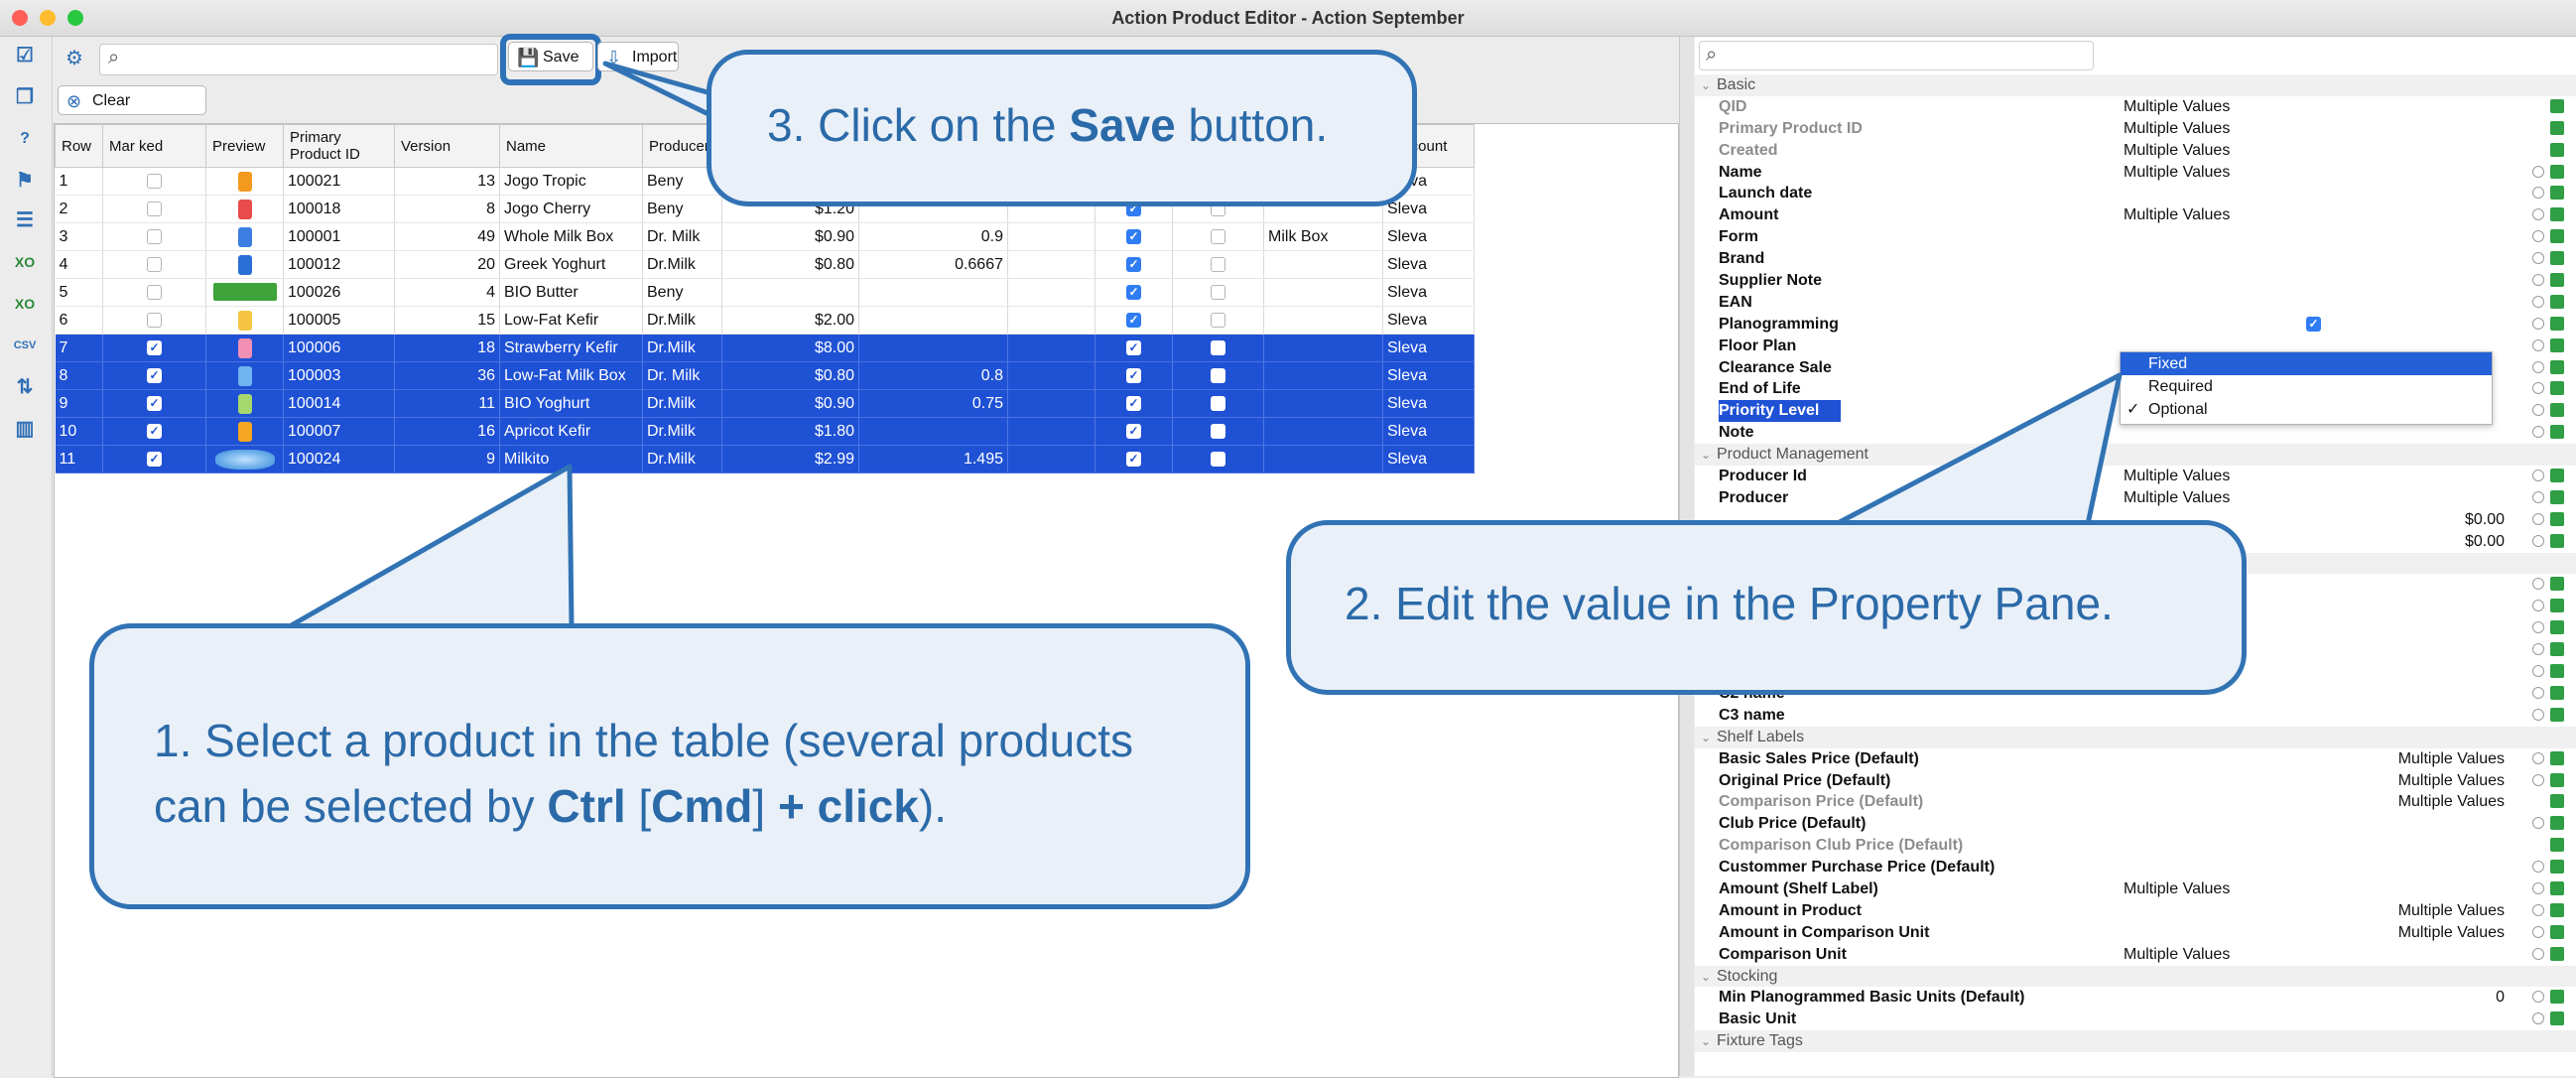  What do you see at coordinates (638, 56) in the screenshot?
I see `import-button: ⇩ Import` at bounding box center [638, 56].